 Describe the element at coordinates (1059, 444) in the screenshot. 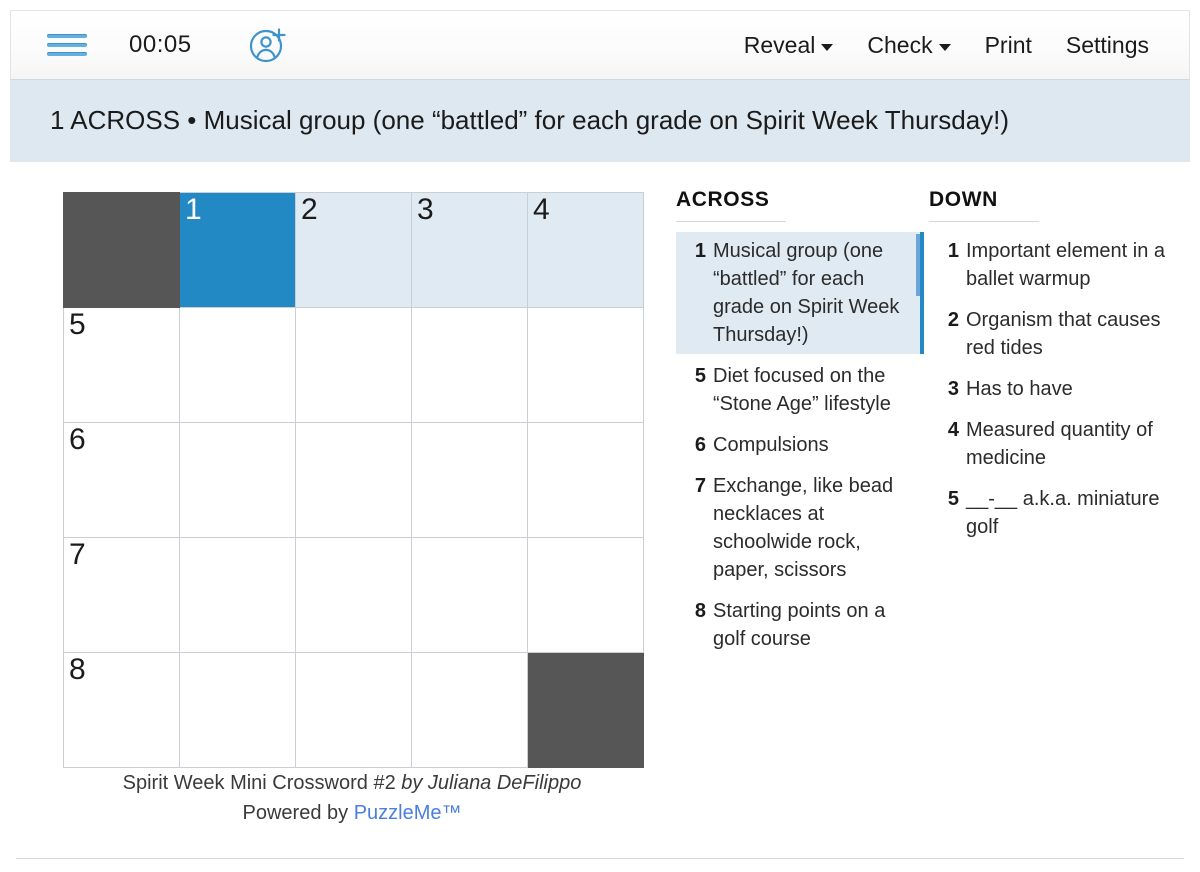

I see `clue-text: Measured quantity of medicine` at that location.